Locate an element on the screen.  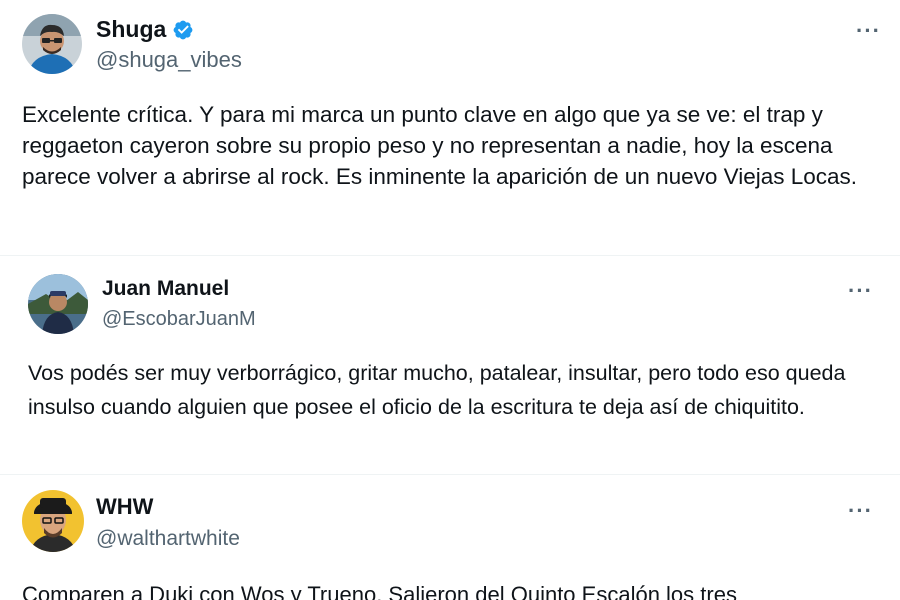
user-handle: @EscobarJuanM is located at coordinates (179, 319).